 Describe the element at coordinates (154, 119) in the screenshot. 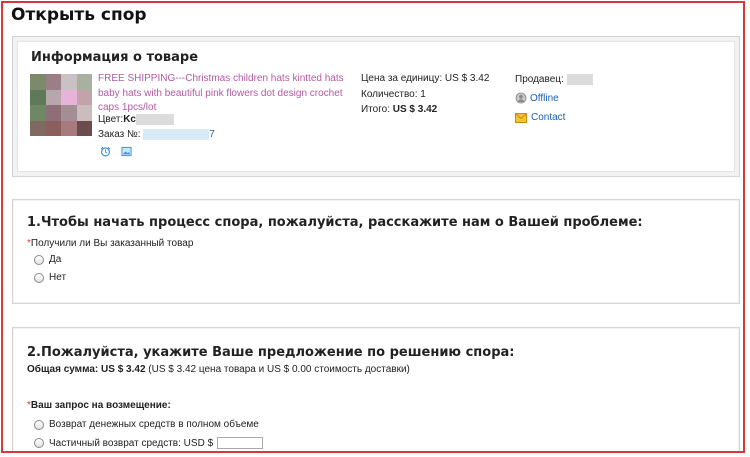

I see `redacted-color` at that location.